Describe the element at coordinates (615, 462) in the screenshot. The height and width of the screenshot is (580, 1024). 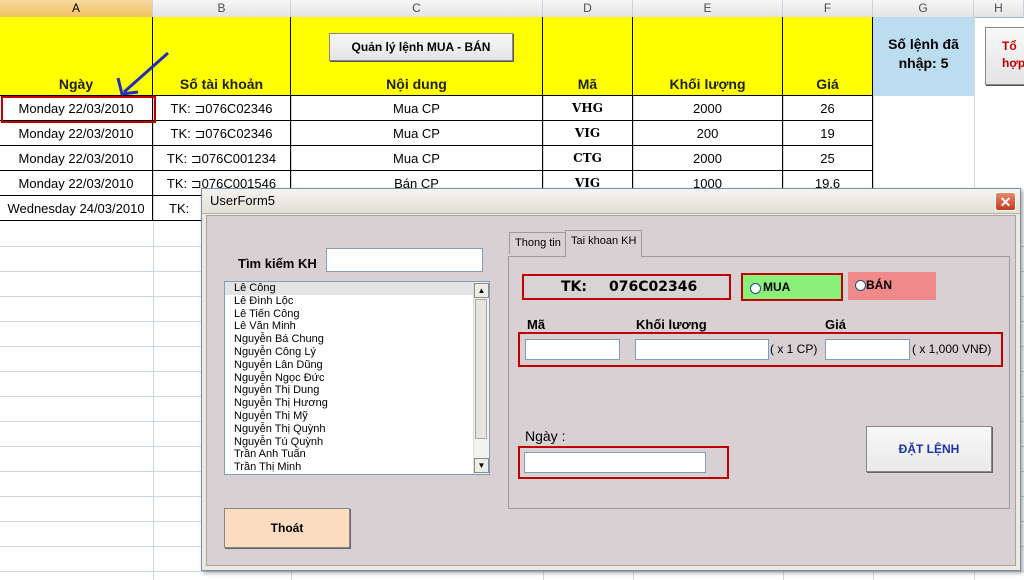
I see `date-input` at that location.